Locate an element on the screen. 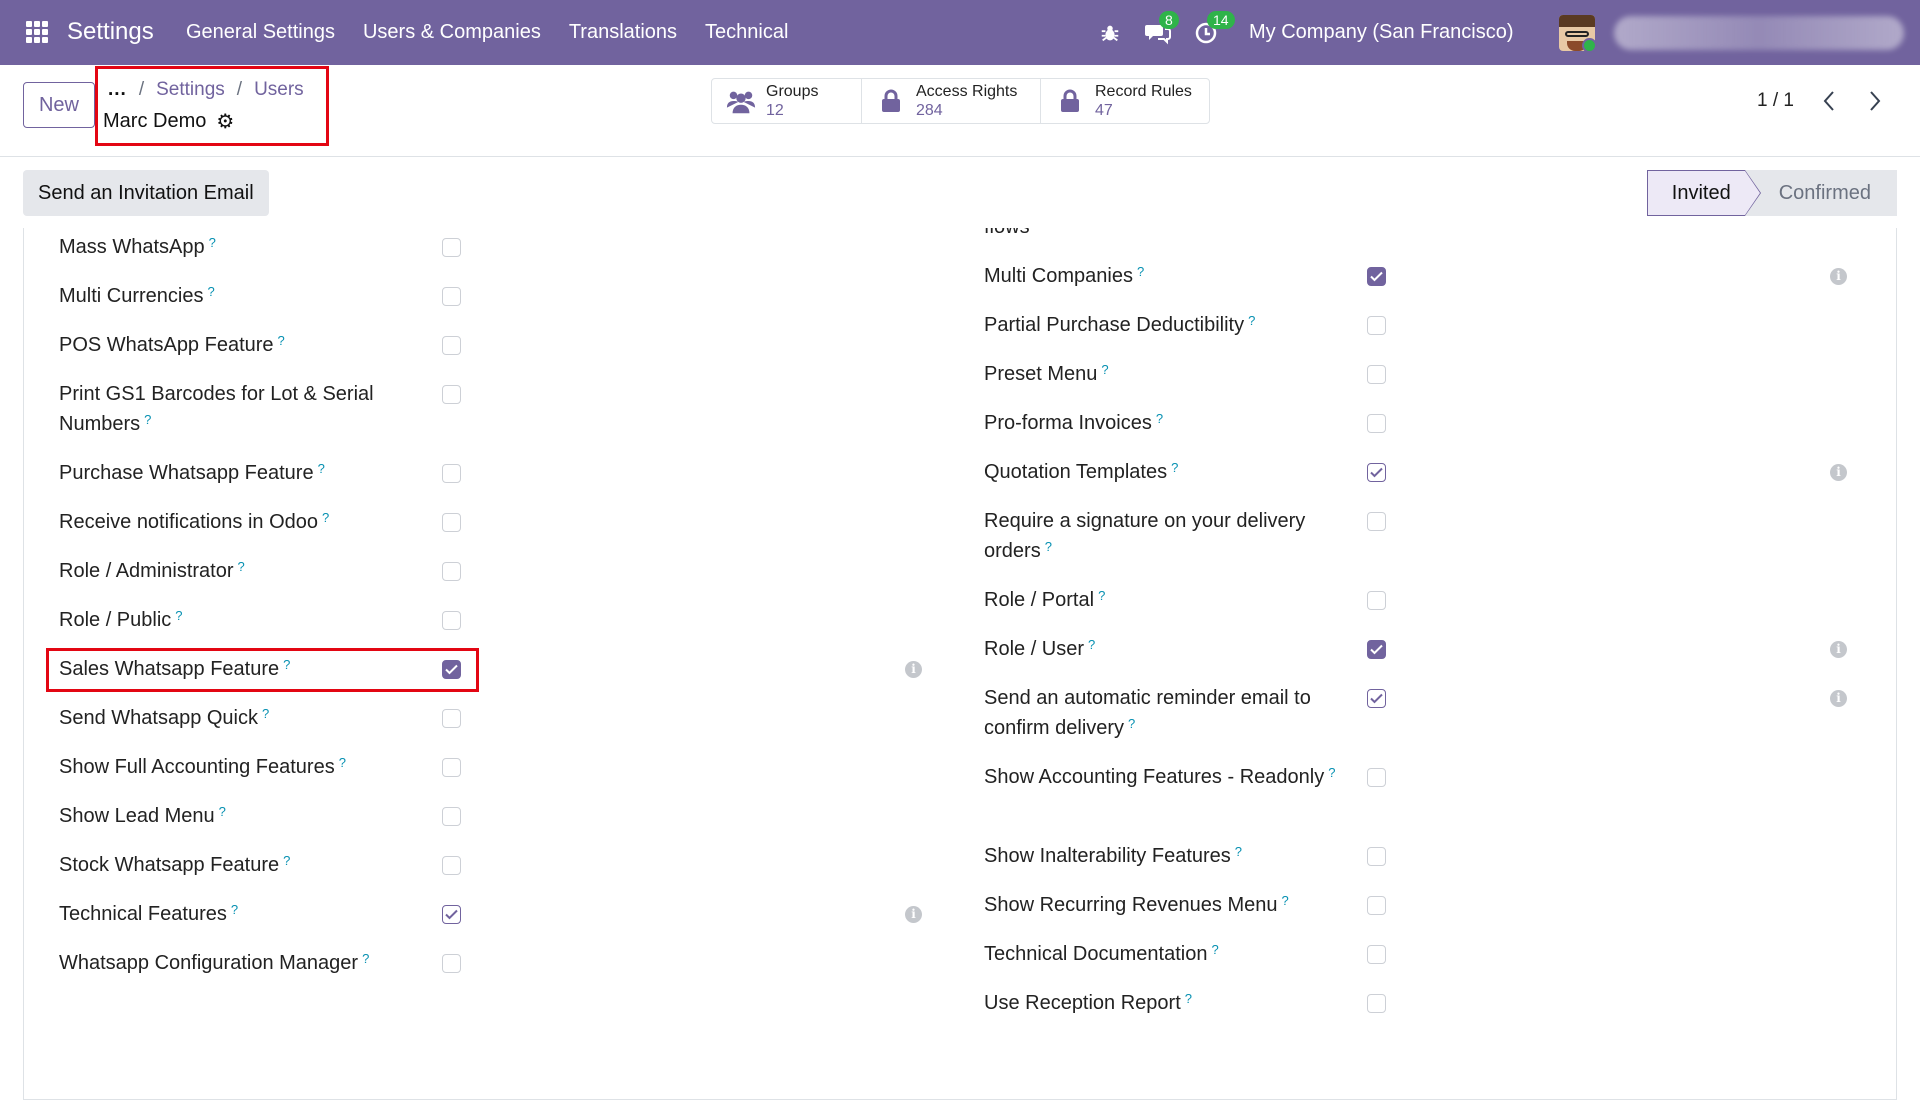 The width and height of the screenshot is (1920, 1100). record-rules-count: 47 is located at coordinates (1104, 110).